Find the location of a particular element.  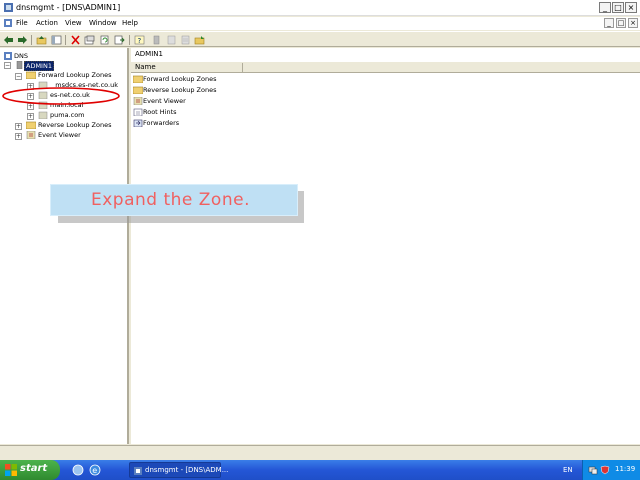

start-button: start is located at coordinates (30, 470).